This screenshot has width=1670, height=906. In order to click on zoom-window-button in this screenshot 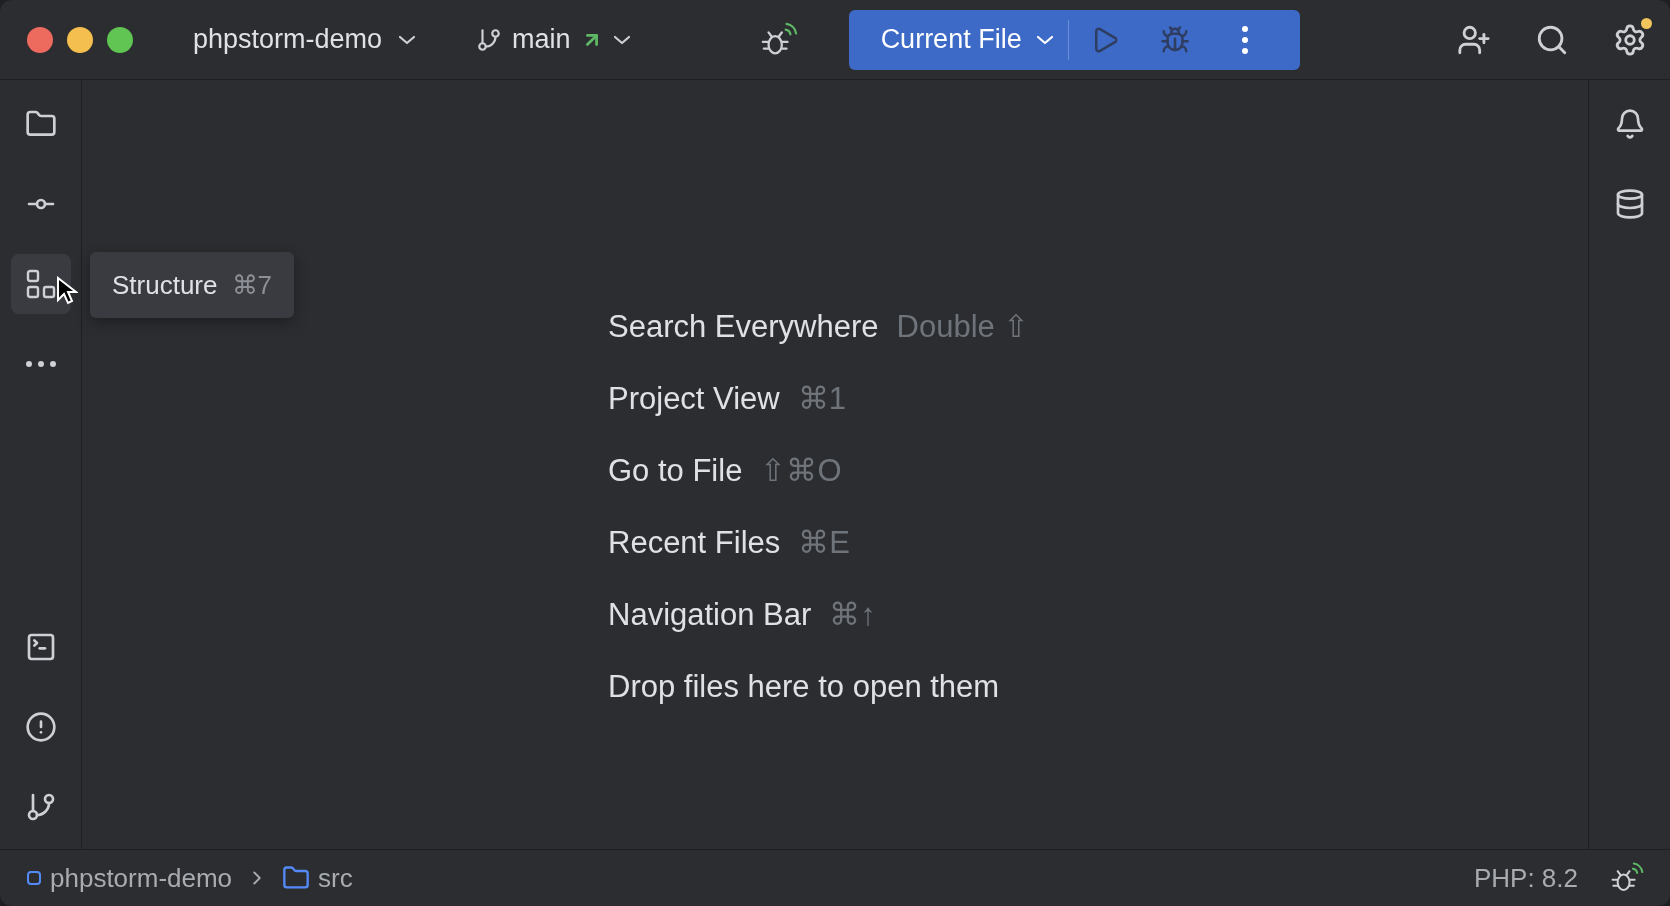, I will do `click(120, 39)`.